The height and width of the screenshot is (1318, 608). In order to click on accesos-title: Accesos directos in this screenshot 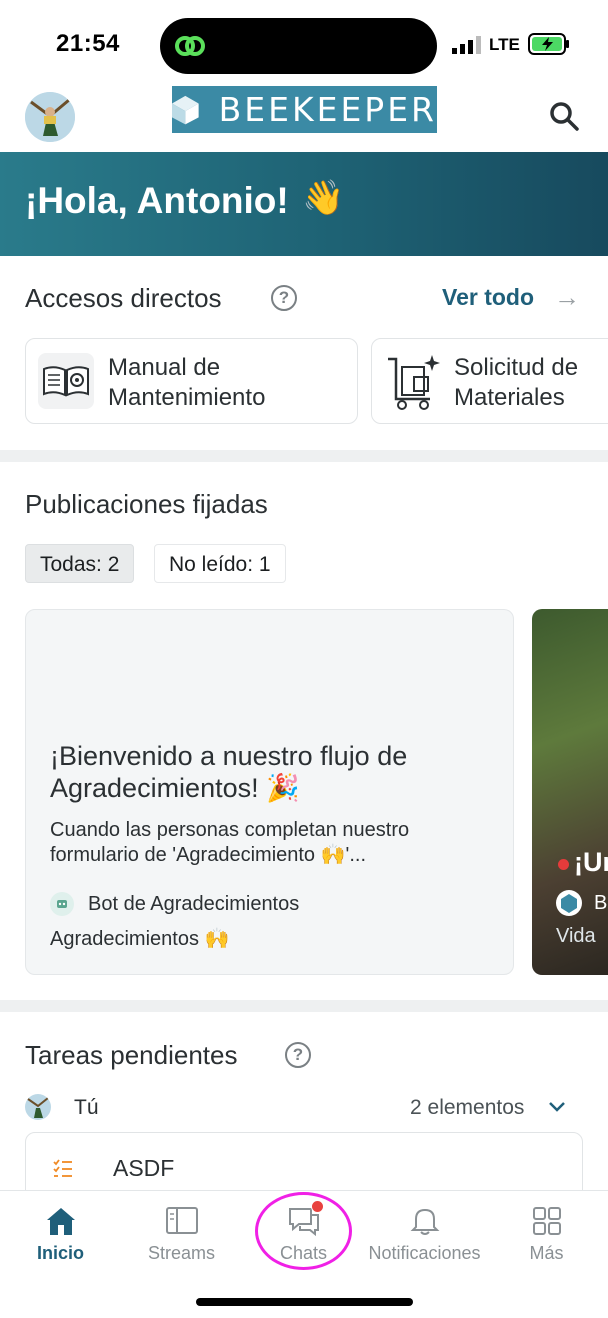, I will do `click(123, 298)`.